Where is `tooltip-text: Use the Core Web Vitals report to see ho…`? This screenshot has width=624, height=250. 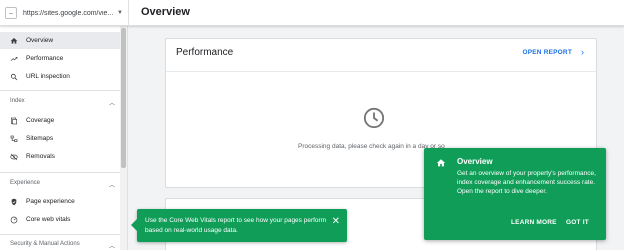 tooltip-text: Use the Core Web Vitals report to see ho… is located at coordinates (236, 225).